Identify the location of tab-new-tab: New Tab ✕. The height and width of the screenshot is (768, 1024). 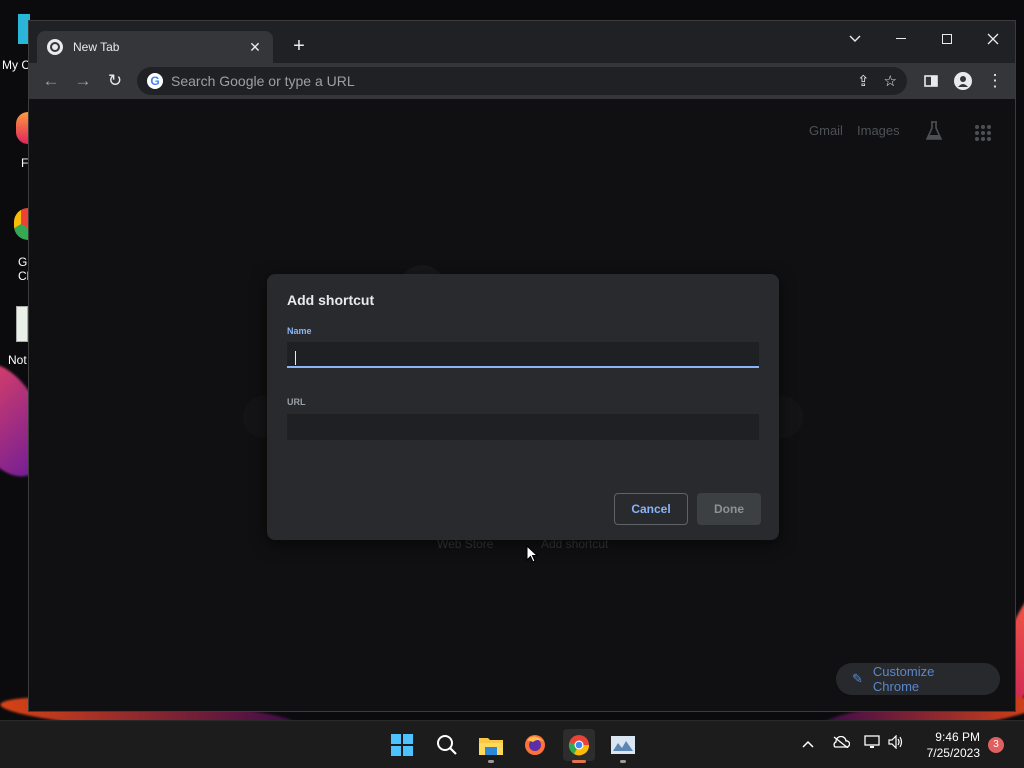
(155, 47).